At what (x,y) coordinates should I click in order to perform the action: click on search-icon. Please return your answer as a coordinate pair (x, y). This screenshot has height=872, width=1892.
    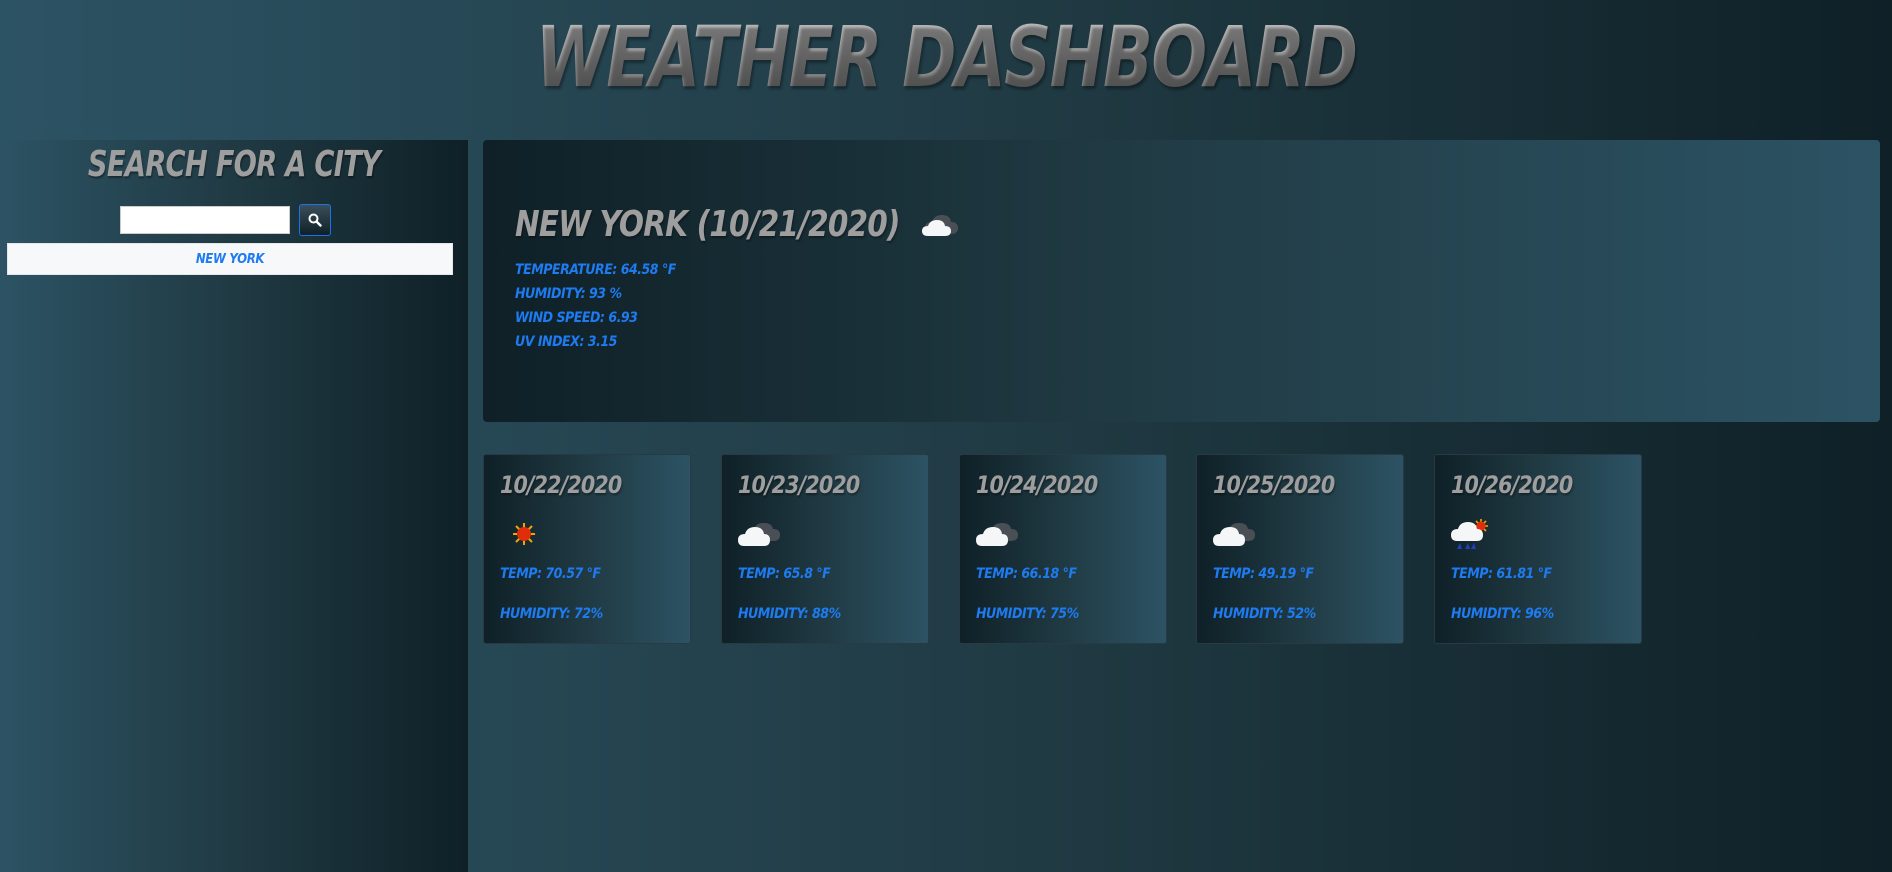
    Looking at the image, I should click on (315, 220).